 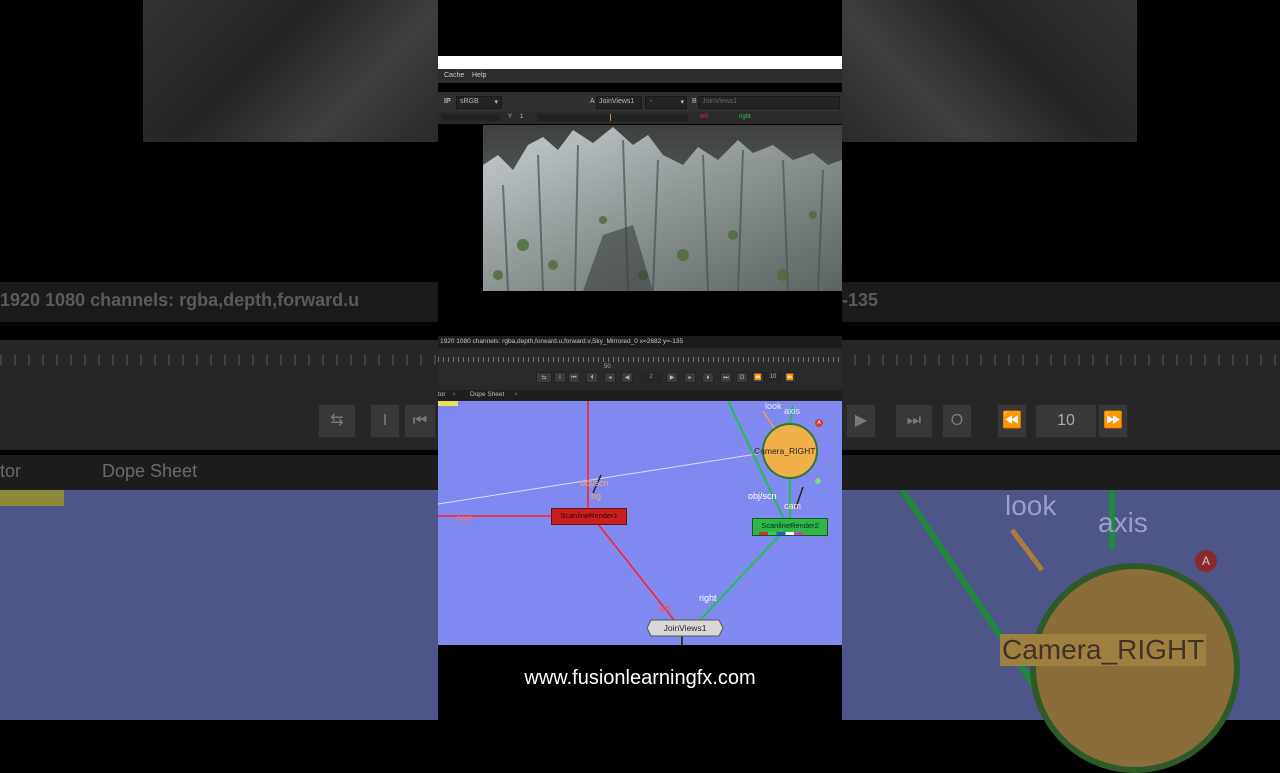 I want to click on set-in-icon: I, so click(x=560, y=377).